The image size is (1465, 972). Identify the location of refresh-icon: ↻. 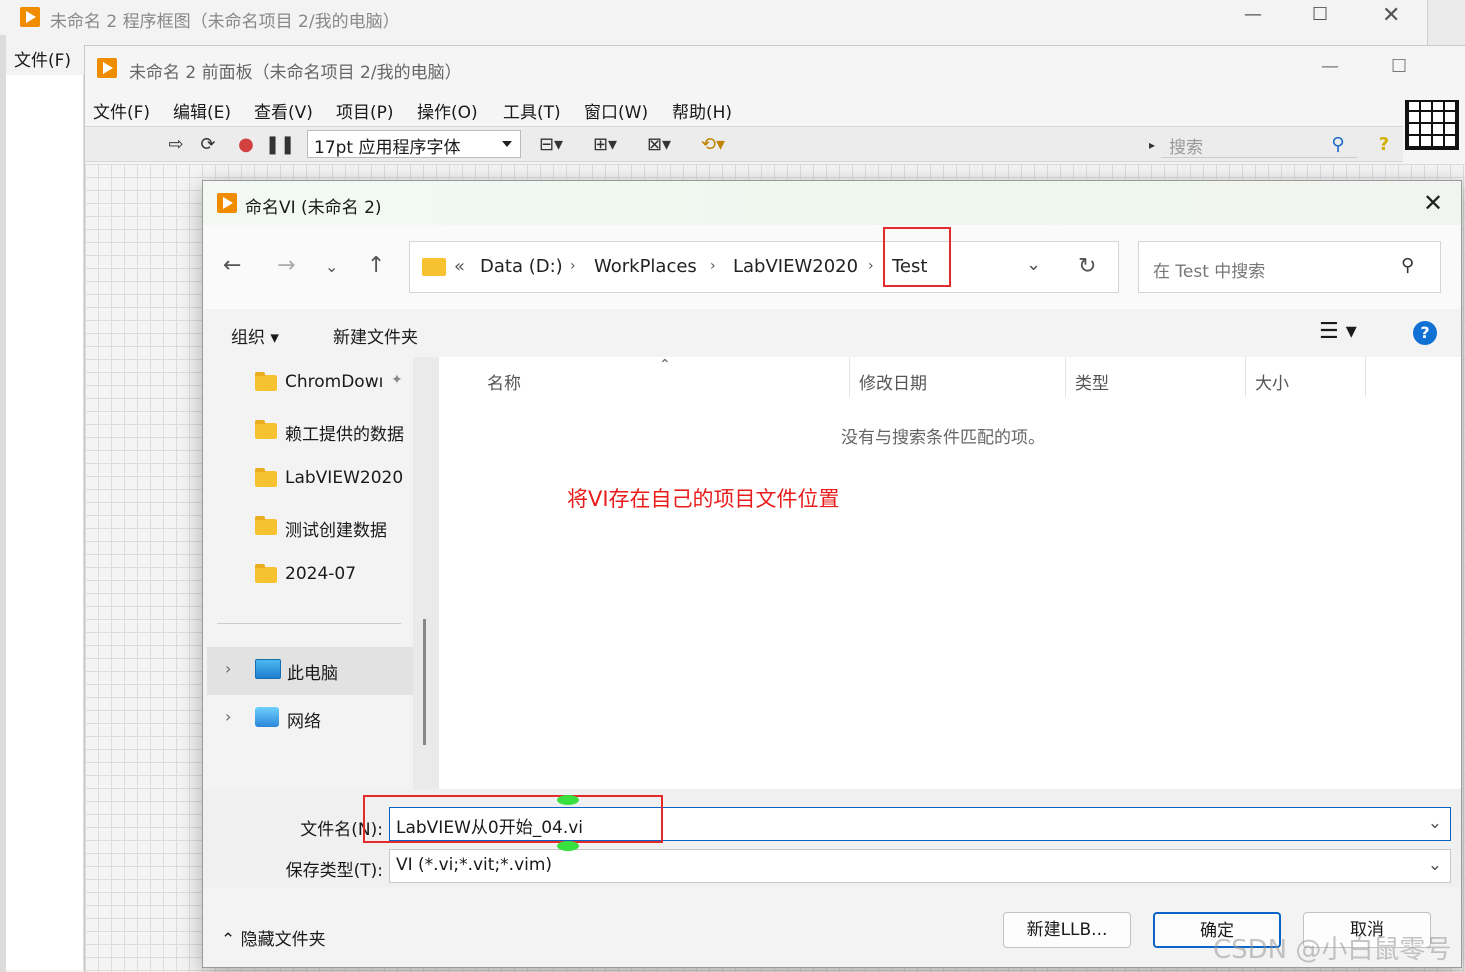
(1087, 266).